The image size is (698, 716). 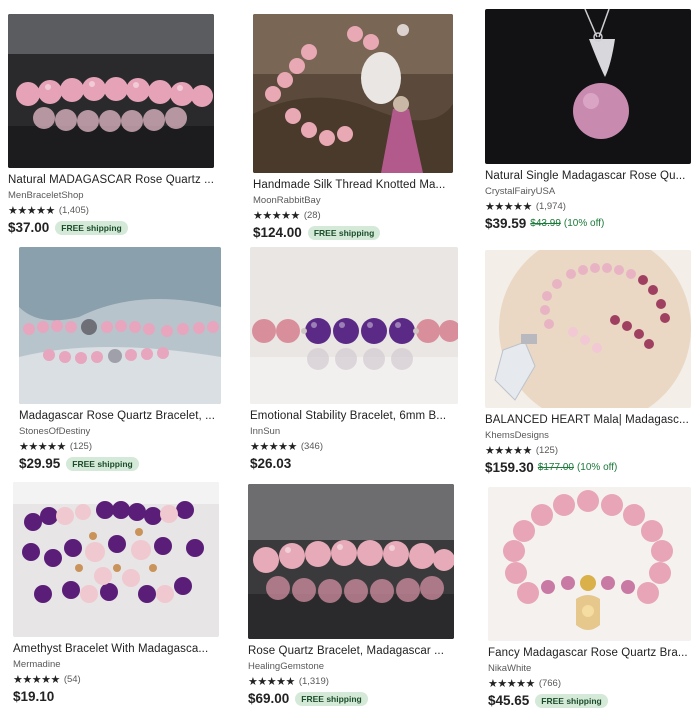 I want to click on price: $69.00, so click(x=269, y=698).